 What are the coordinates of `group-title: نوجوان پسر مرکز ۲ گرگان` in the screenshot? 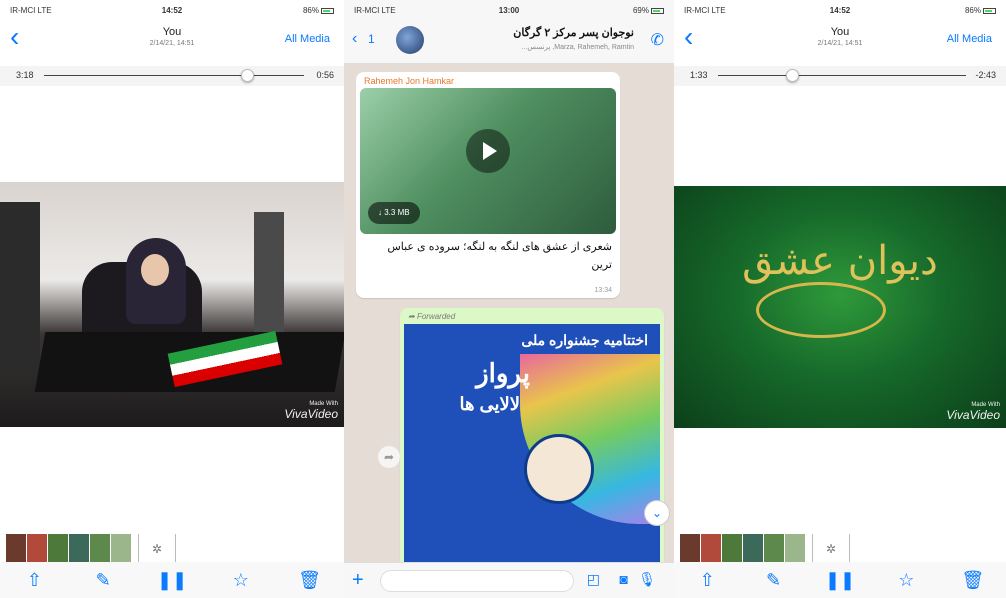 It's located at (532, 32).